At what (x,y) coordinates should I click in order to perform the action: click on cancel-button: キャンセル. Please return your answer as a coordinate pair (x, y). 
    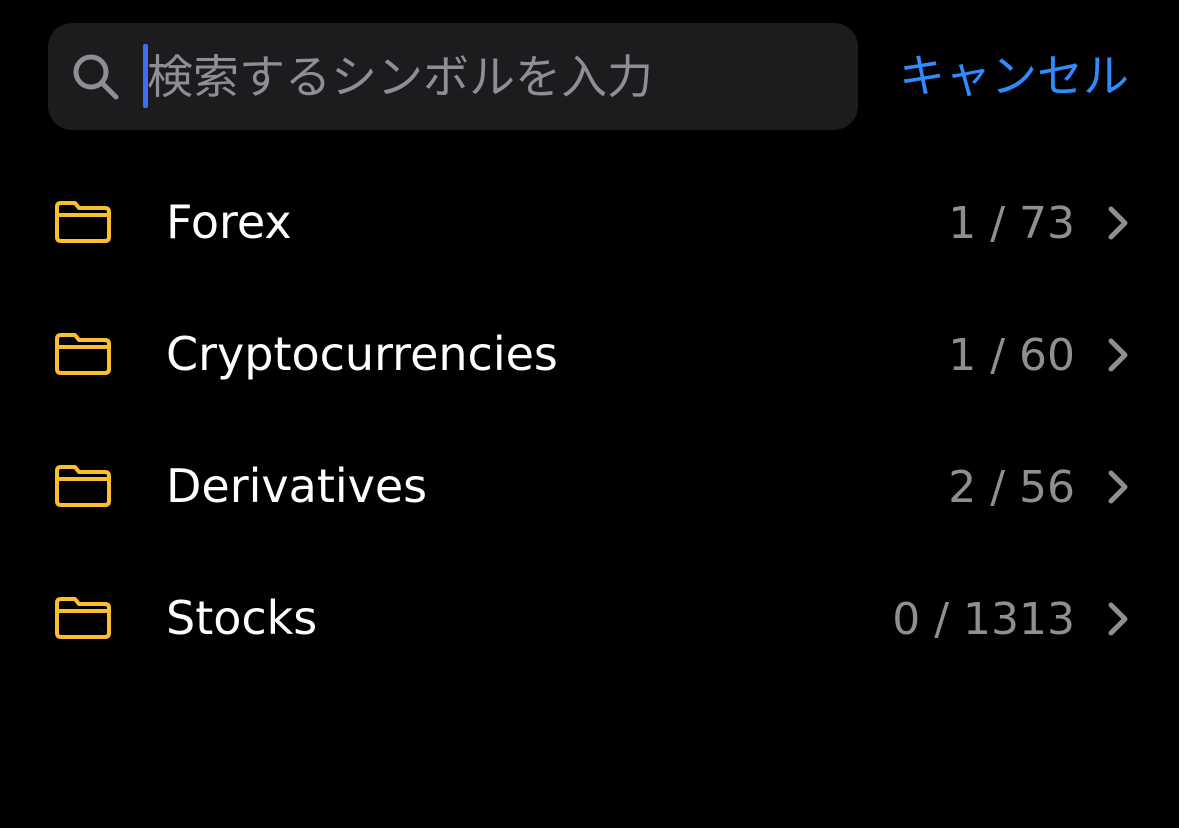
    Looking at the image, I should click on (1014, 76).